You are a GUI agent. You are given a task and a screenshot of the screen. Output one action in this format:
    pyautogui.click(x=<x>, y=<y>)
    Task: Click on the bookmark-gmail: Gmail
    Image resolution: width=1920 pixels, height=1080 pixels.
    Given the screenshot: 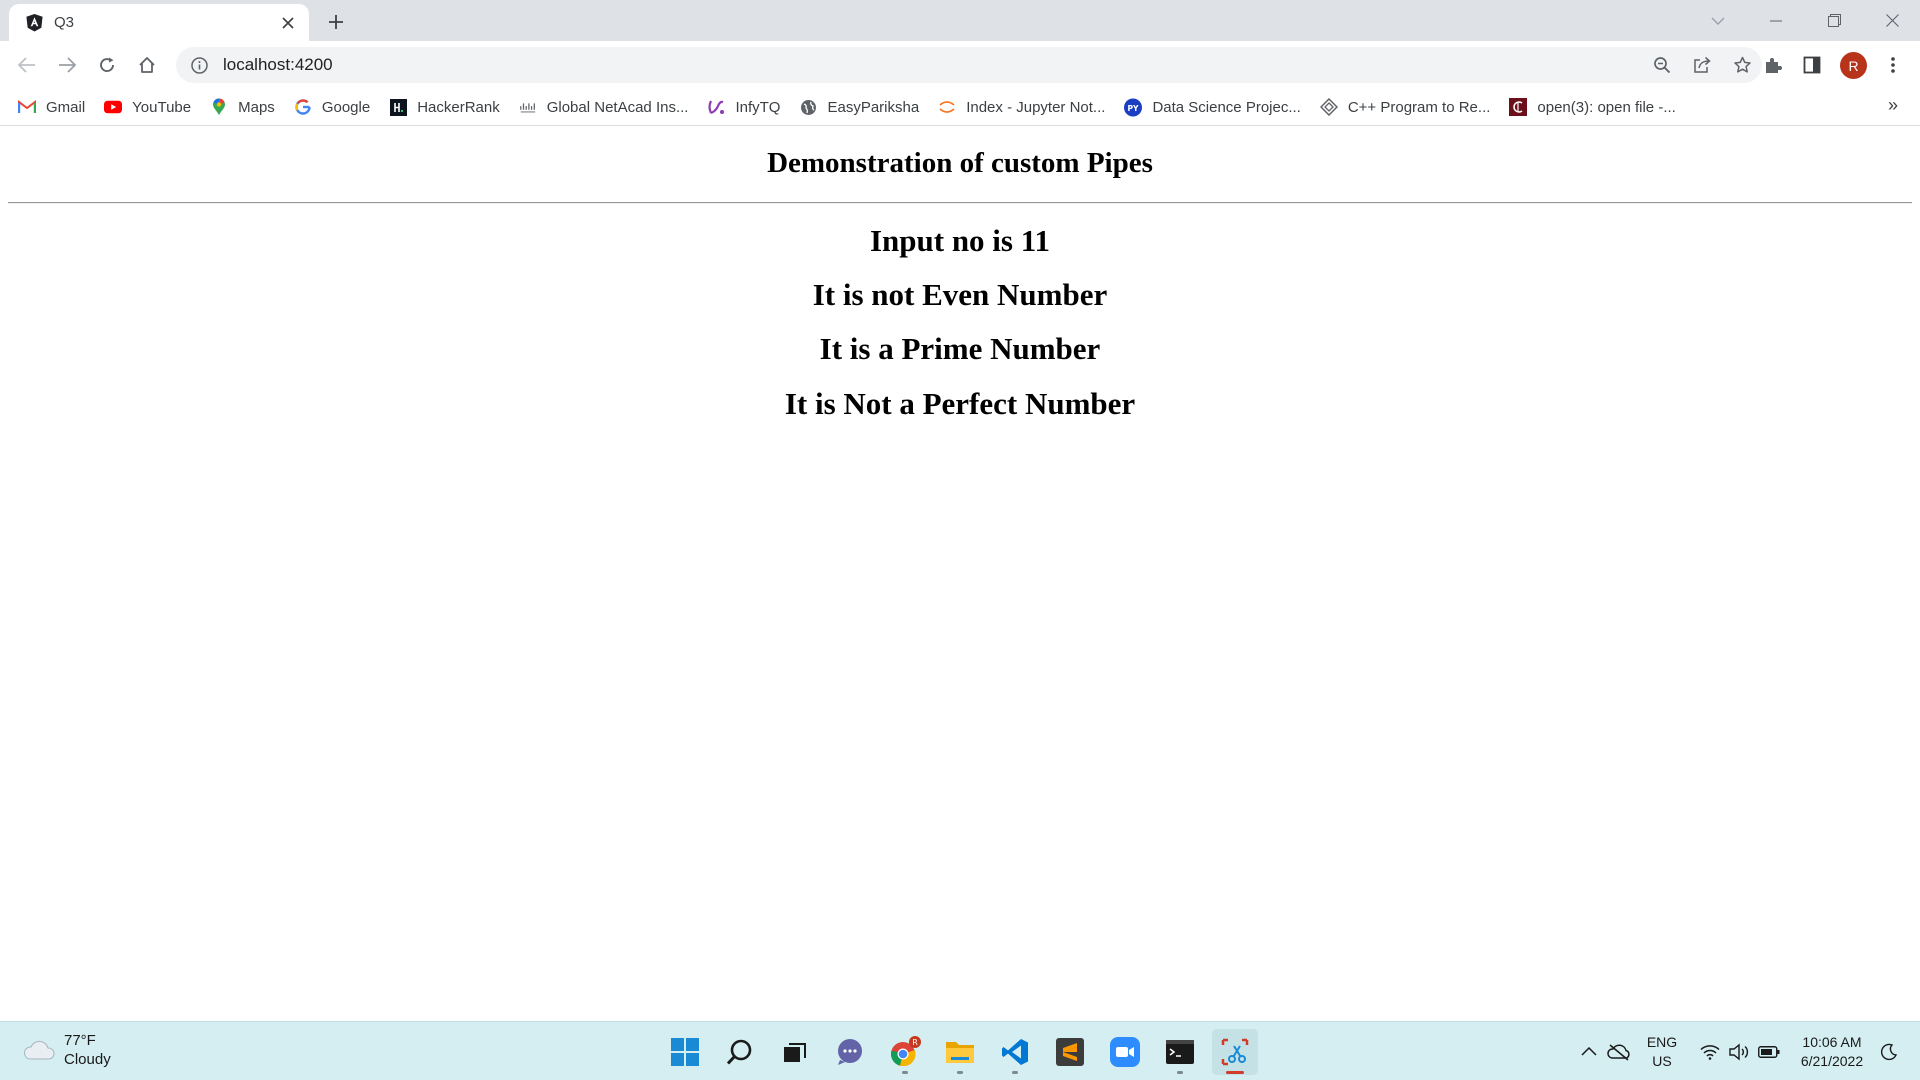 What is the action you would take?
    pyautogui.click(x=55, y=107)
    